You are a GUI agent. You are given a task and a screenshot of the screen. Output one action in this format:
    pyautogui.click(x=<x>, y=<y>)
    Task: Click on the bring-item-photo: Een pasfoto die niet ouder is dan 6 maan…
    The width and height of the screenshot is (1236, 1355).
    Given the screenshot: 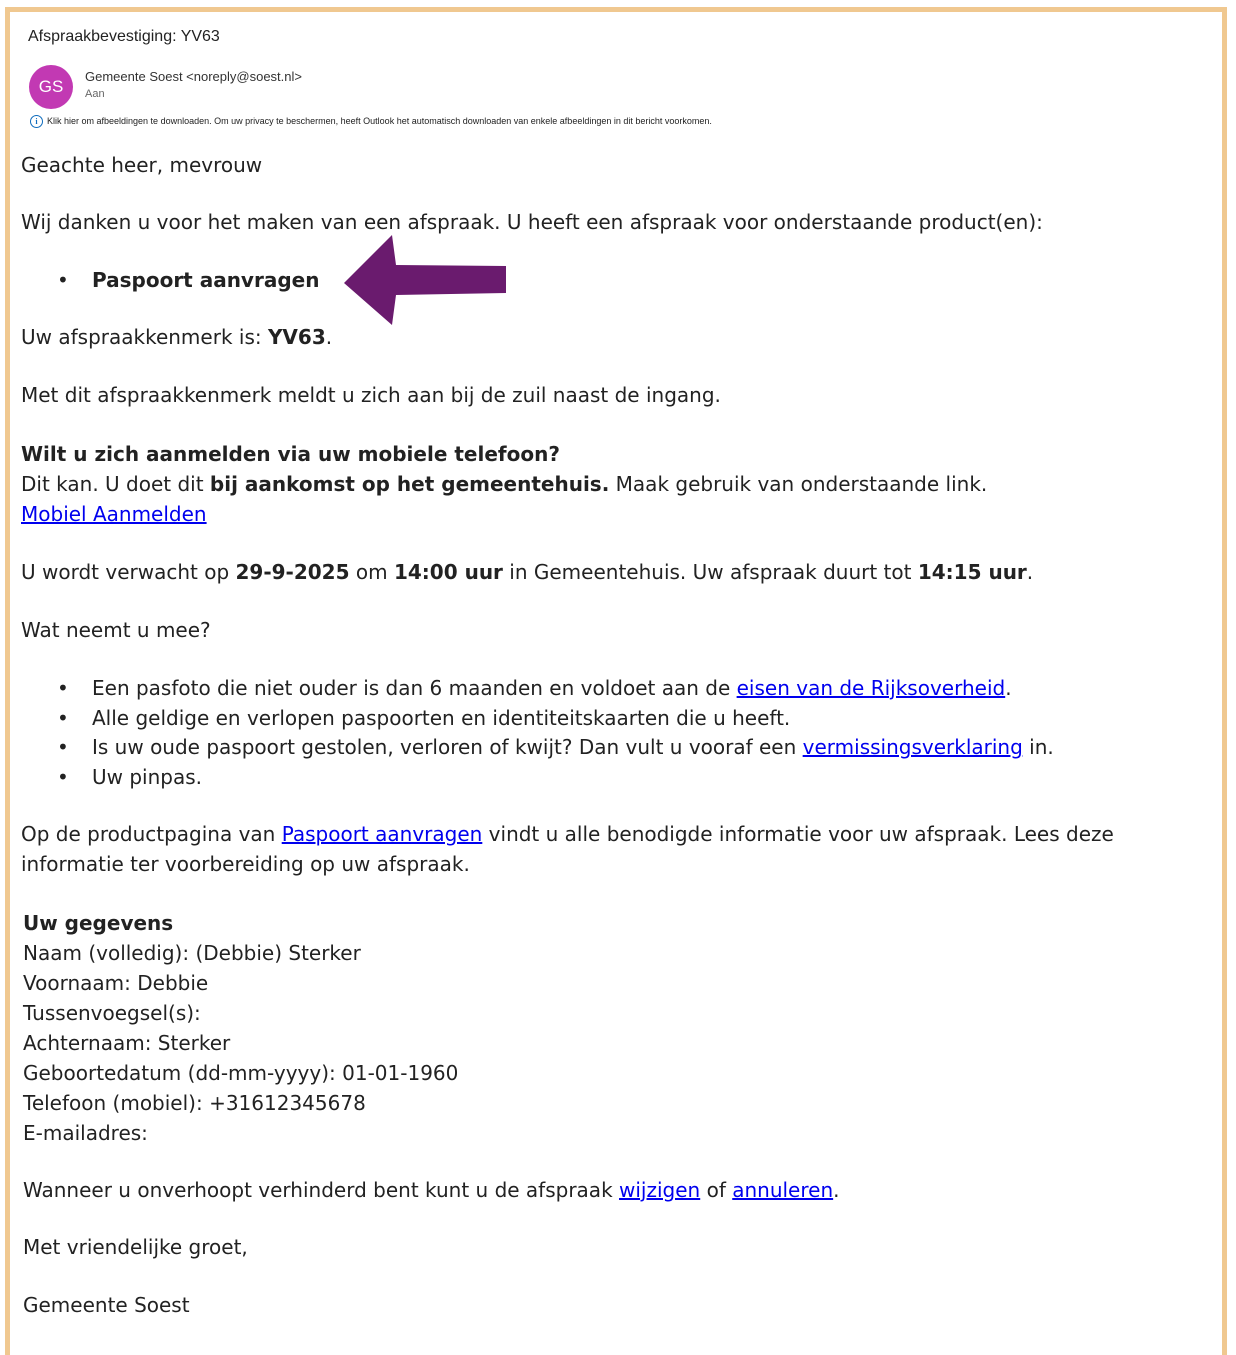 What is the action you would take?
    pyautogui.click(x=552, y=688)
    